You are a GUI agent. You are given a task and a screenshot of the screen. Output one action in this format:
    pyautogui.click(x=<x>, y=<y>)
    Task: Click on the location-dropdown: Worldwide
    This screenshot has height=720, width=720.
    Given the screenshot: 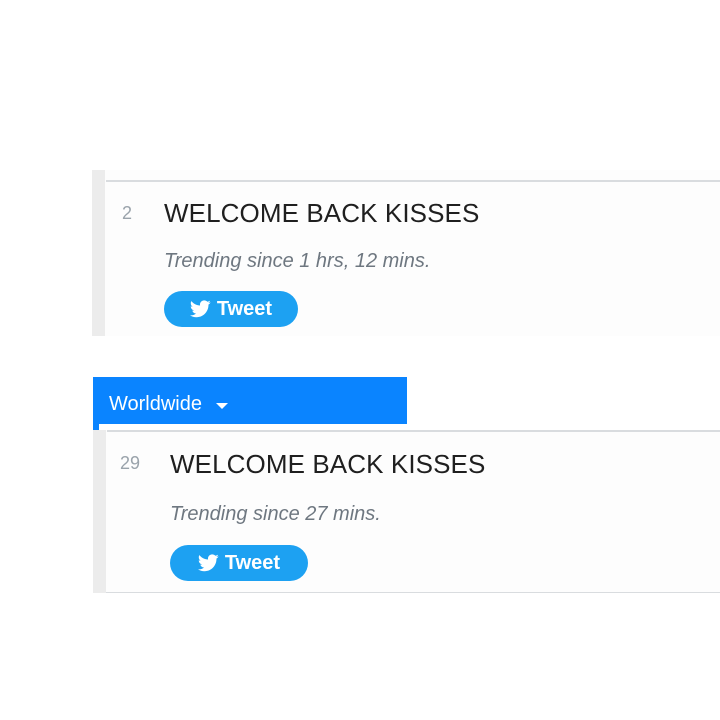 What is the action you would take?
    pyautogui.click(x=250, y=400)
    